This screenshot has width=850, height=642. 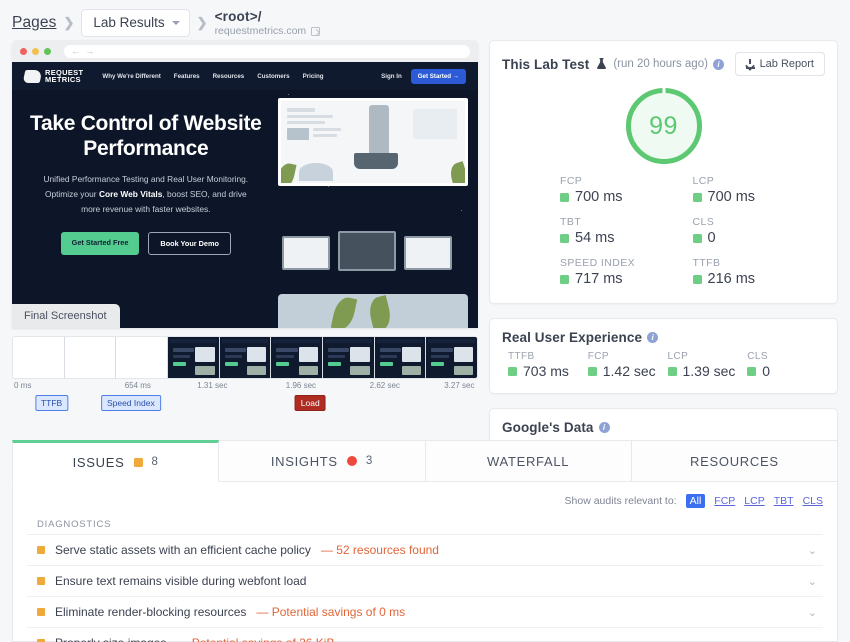 I want to click on metric-fcp: FCP 1.42 sec, so click(x=627, y=365).